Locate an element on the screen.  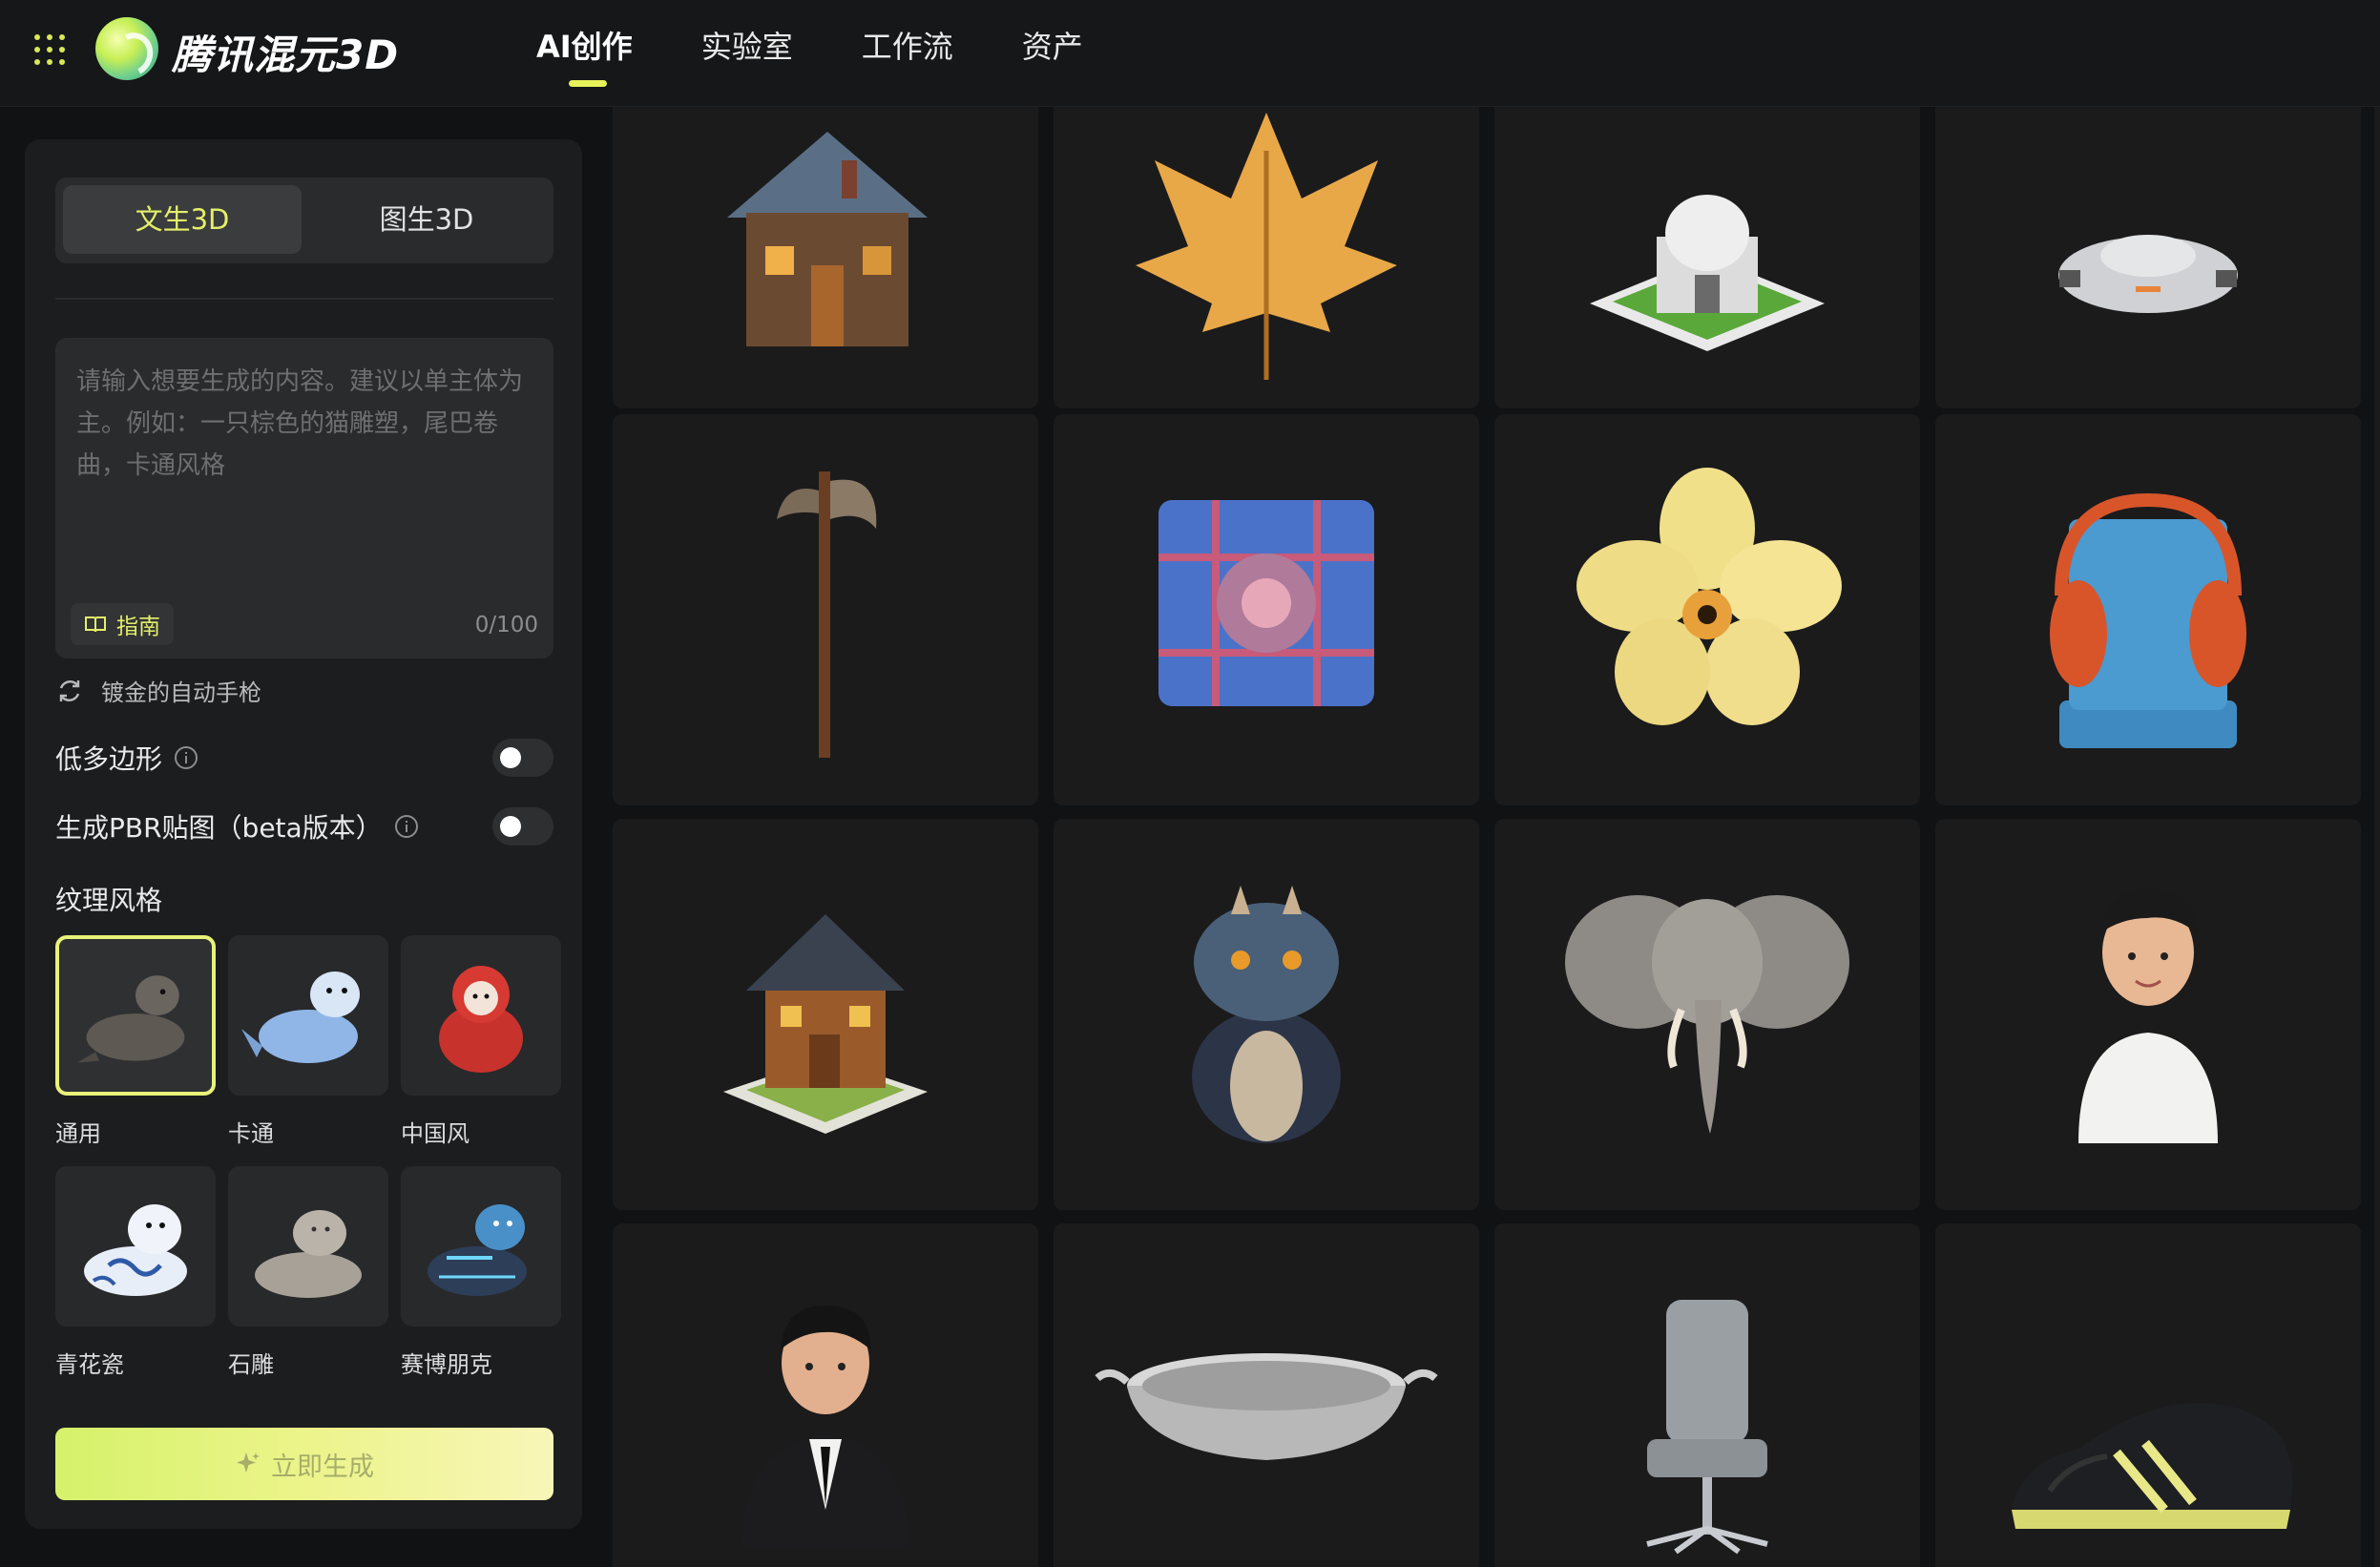
generate-label: 立即生成 is located at coordinates (322, 1467).